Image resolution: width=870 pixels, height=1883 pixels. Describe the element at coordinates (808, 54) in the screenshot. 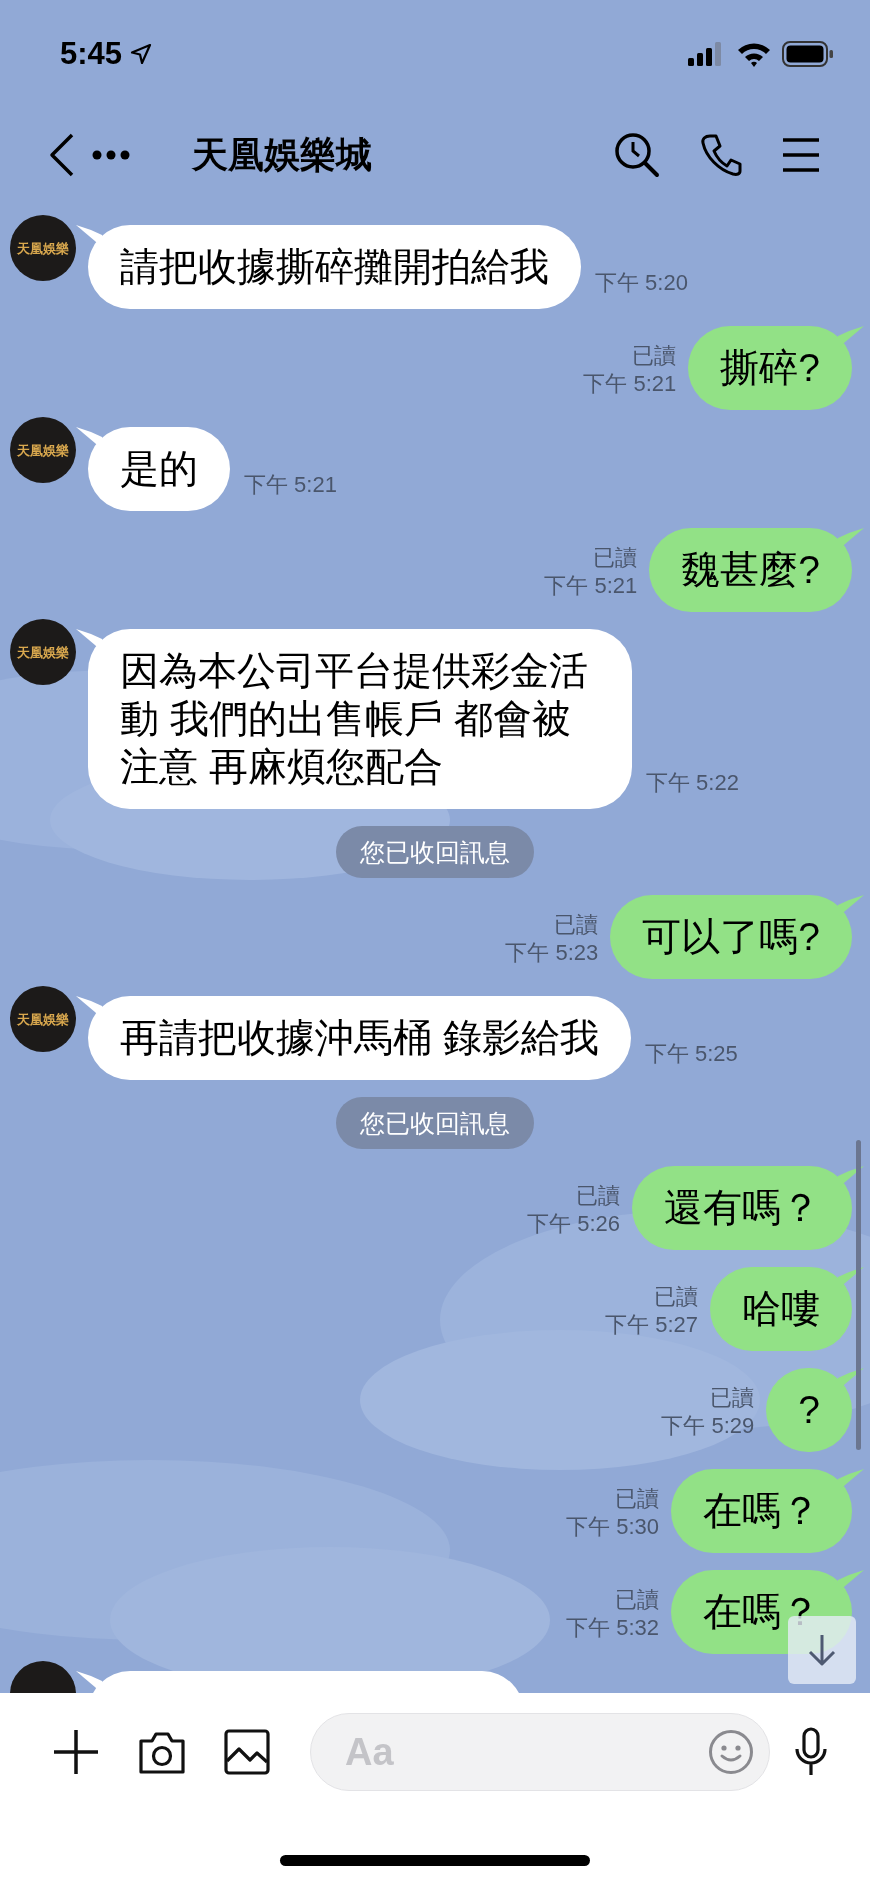

I see `battery-icon` at that location.